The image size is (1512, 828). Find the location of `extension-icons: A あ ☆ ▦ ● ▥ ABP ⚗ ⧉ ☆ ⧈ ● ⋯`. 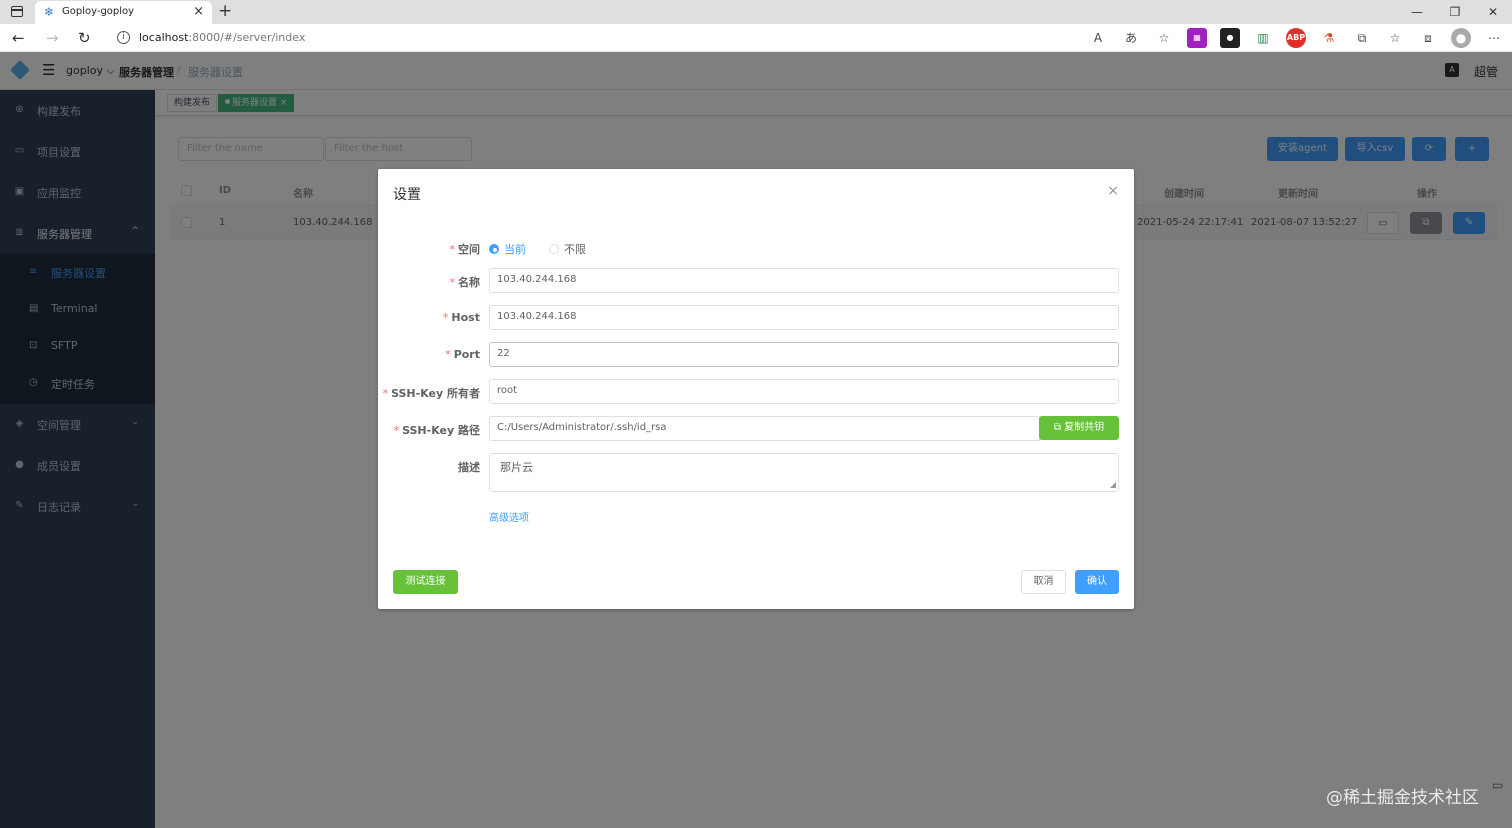

extension-icons: A あ ☆ ▦ ● ▥ ABP ⚗ ⧉ ☆ ⧈ ● ⋯ is located at coordinates (1296, 38).